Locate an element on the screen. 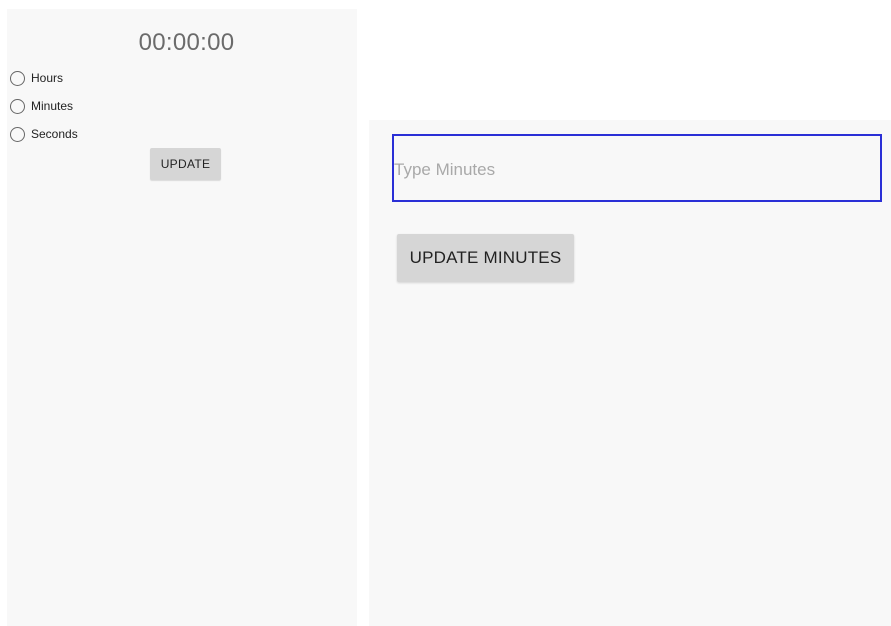 The image size is (891, 626). unit-radio-group: Hours Minutes Seconds is located at coordinates (44, 106).